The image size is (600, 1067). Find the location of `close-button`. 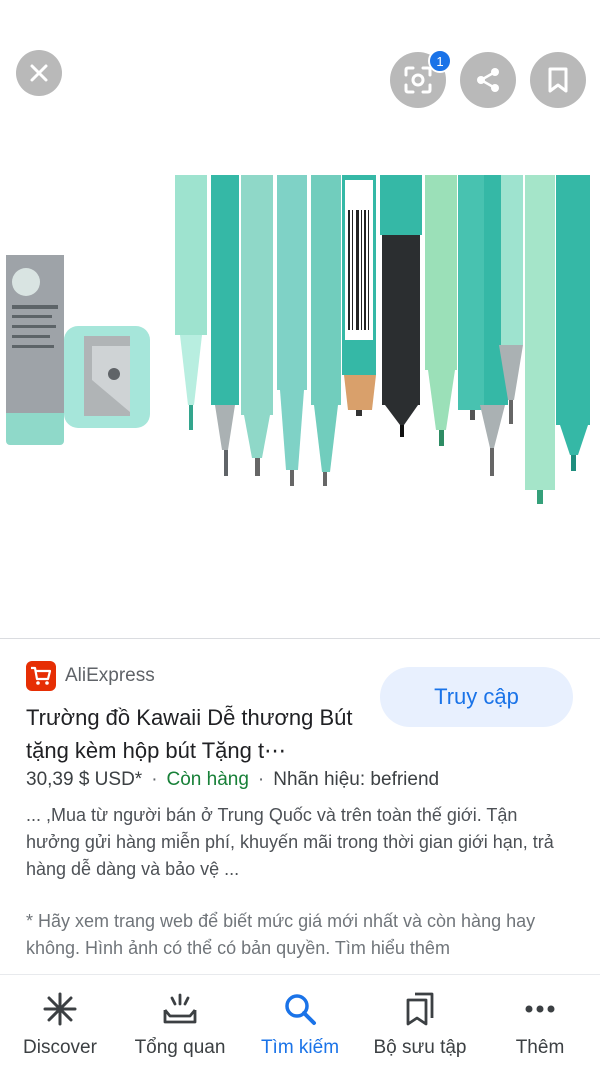

close-button is located at coordinates (39, 73).